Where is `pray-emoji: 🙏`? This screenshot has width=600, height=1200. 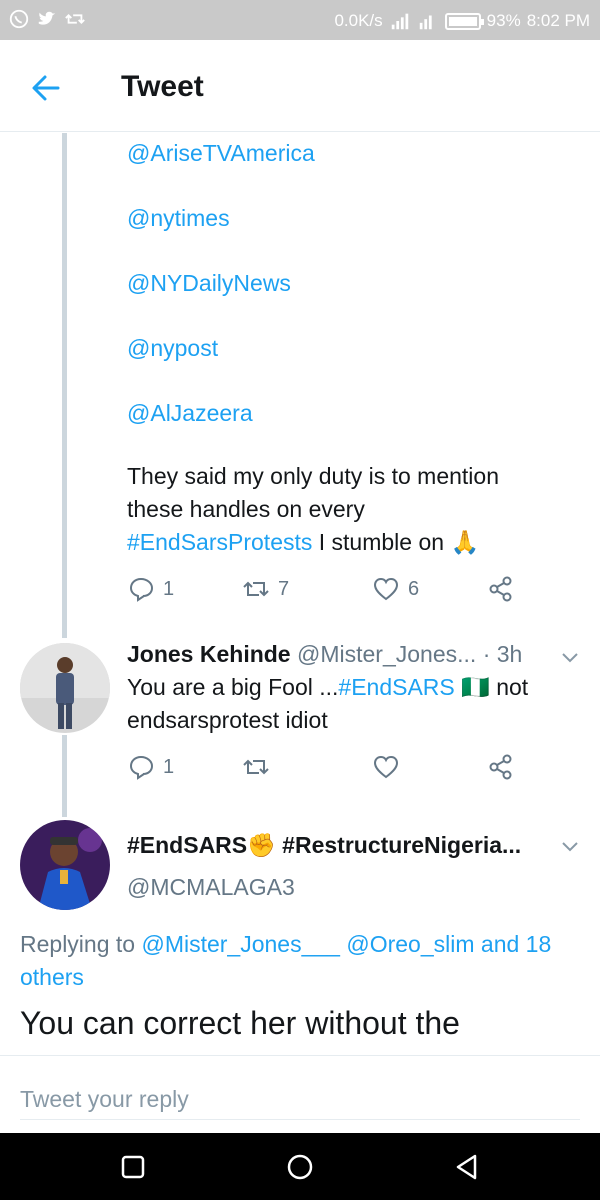 pray-emoji: 🙏 is located at coordinates (465, 542).